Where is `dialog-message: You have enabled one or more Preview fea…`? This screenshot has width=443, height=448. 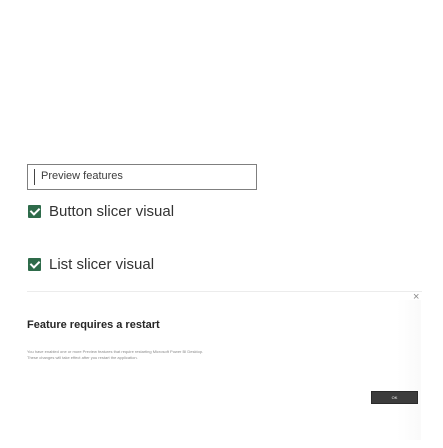 dialog-message: You have enabled one or more Preview fea… is located at coordinates (192, 355).